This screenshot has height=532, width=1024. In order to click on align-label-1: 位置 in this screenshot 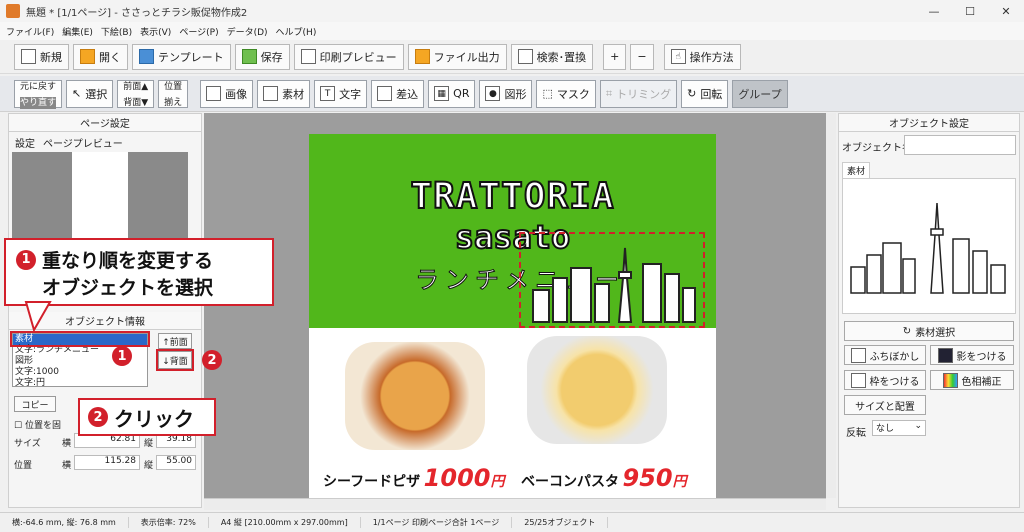, I will do `click(173, 86)`.